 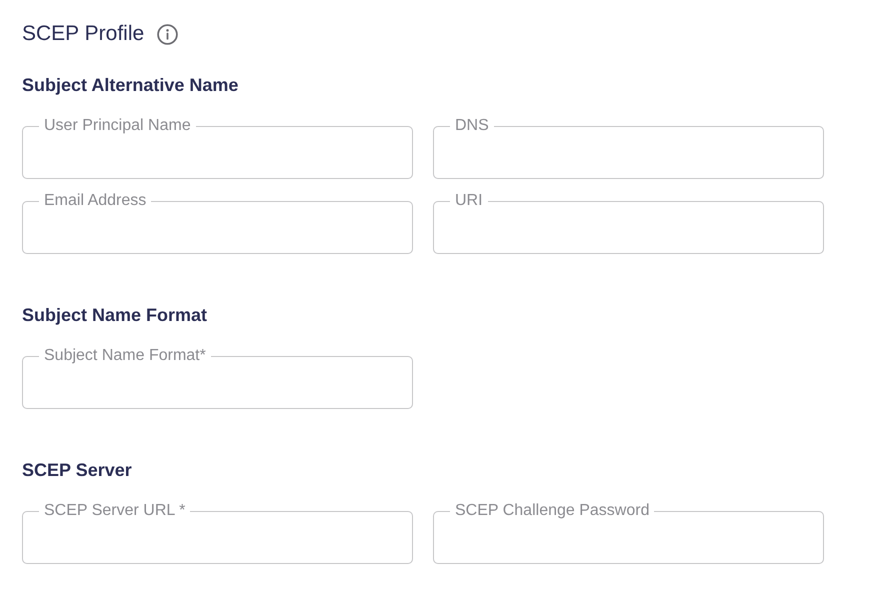 What do you see at coordinates (217, 533) in the screenshot?
I see `text-field: SCEP Server URL *` at bounding box center [217, 533].